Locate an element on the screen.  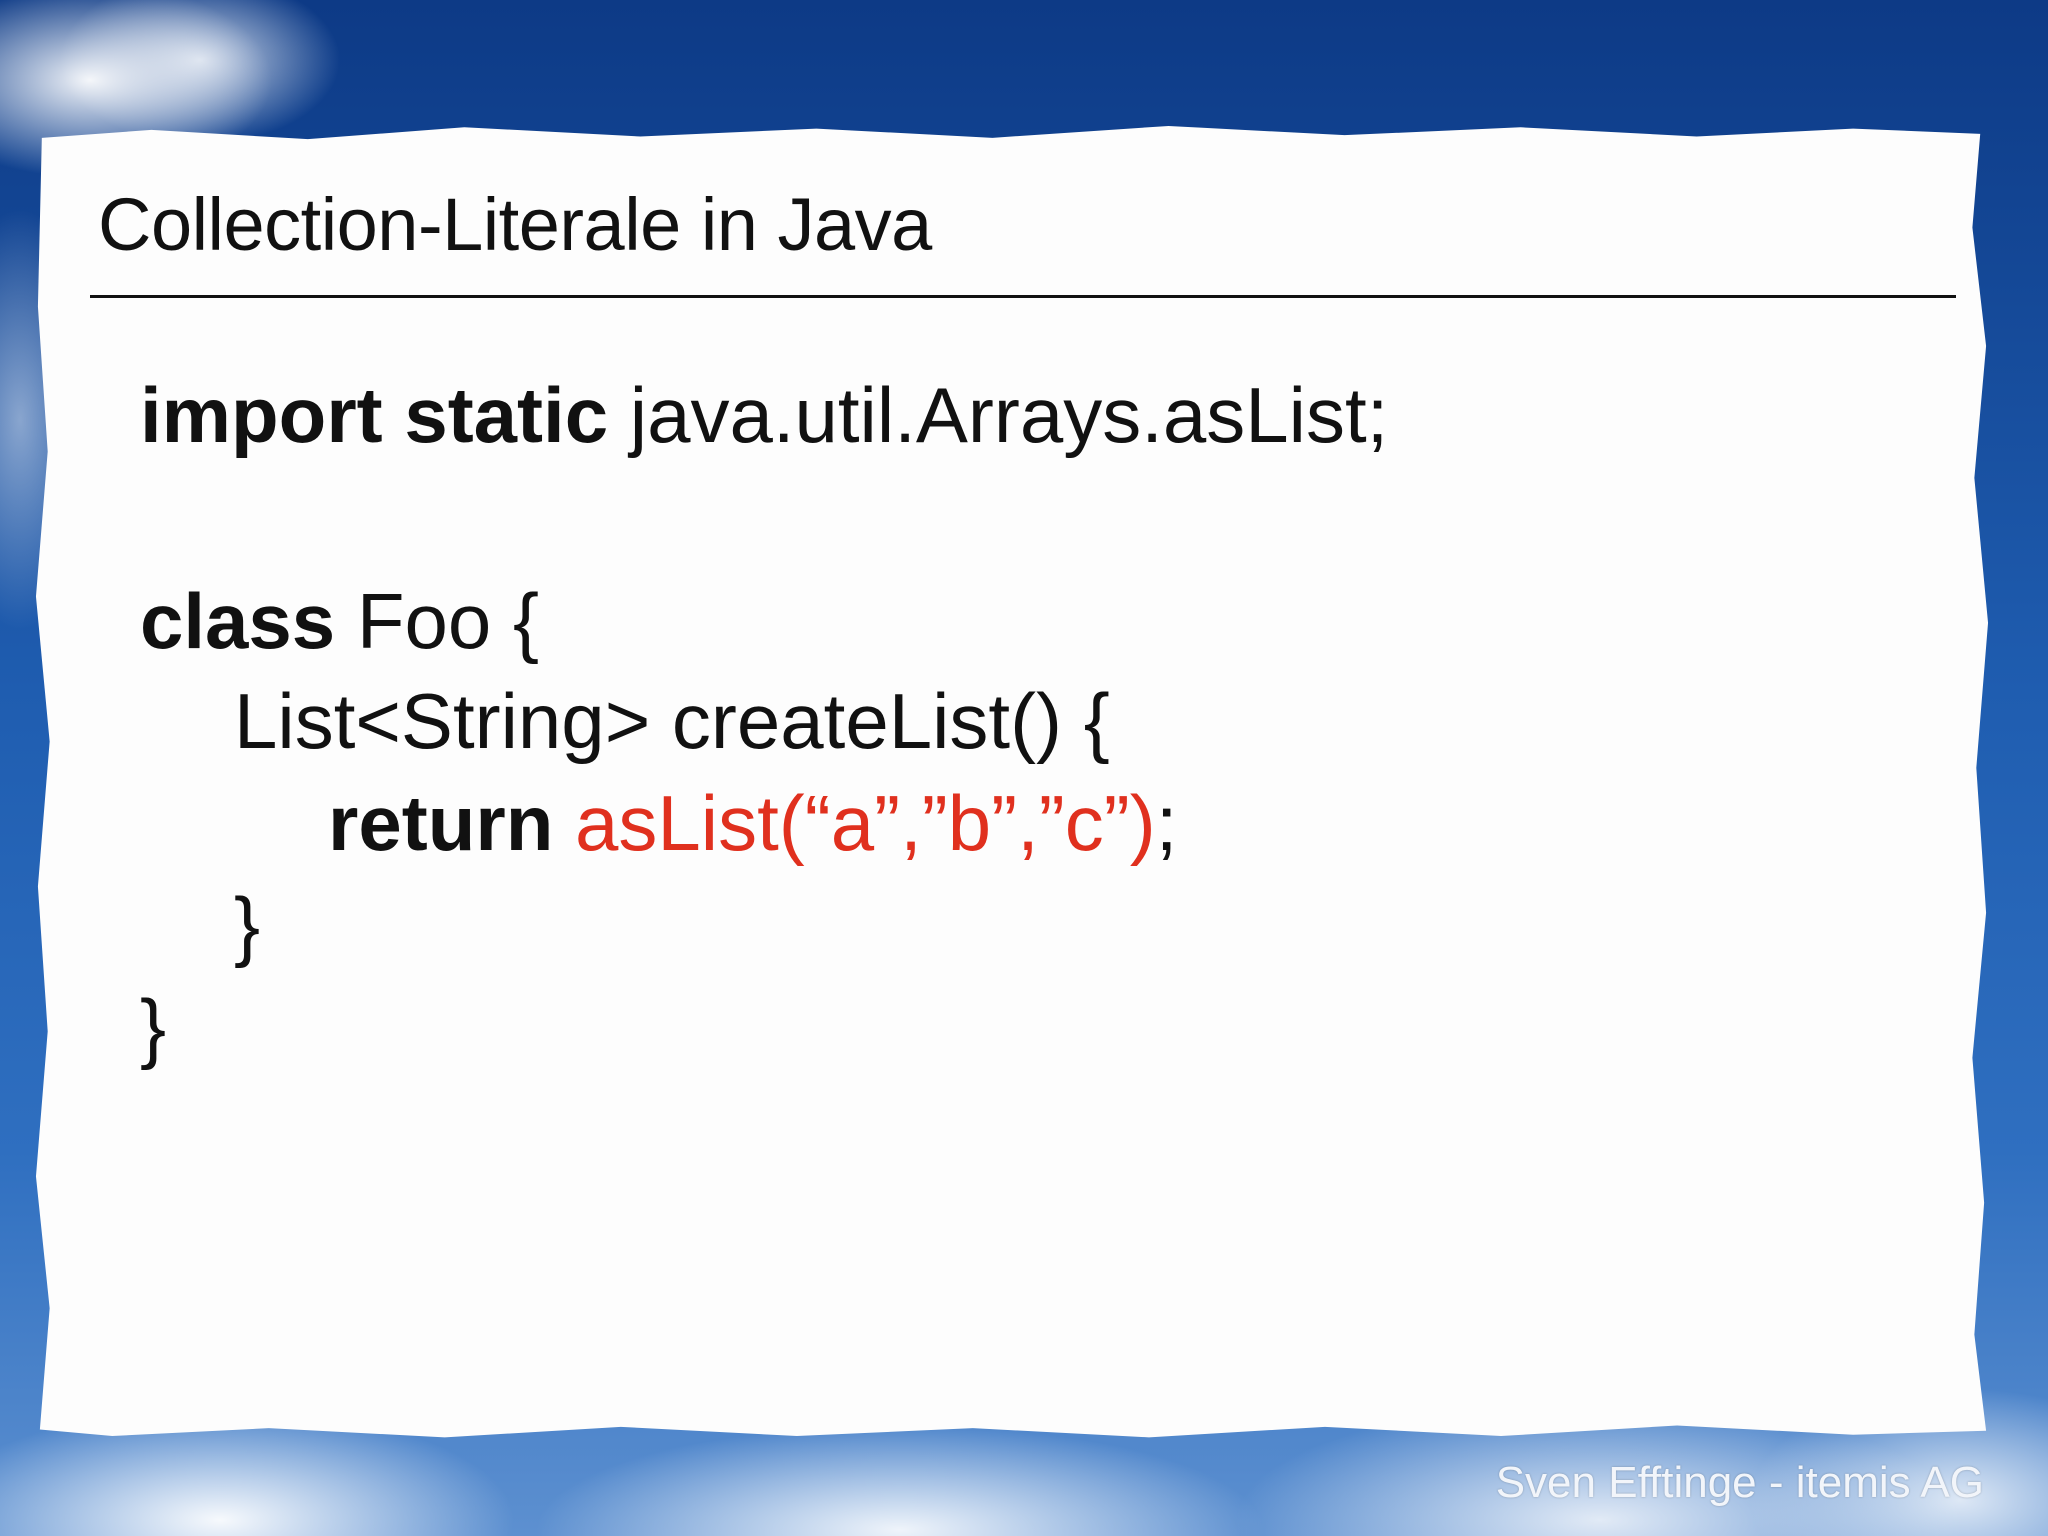
aslist-call-highlight: asList(“a”,”b”,”c”) is located at coordinates (865, 823).